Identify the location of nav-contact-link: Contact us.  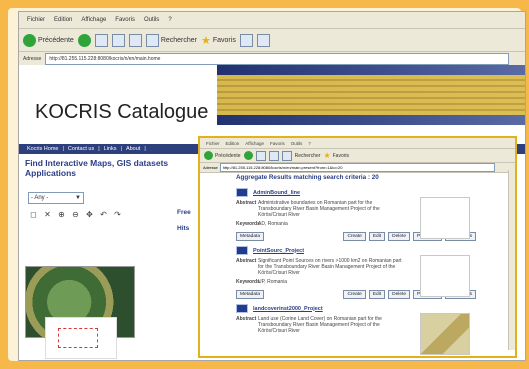
(81, 149).